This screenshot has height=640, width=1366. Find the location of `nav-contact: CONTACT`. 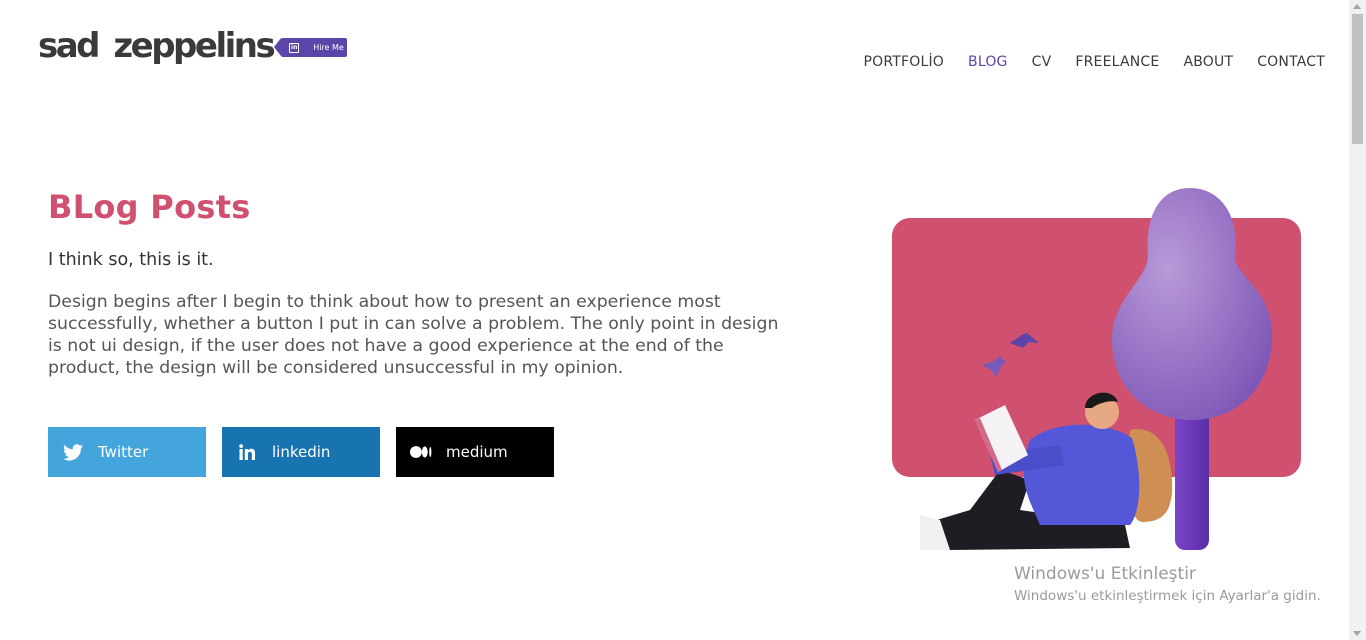

nav-contact: CONTACT is located at coordinates (1291, 62).